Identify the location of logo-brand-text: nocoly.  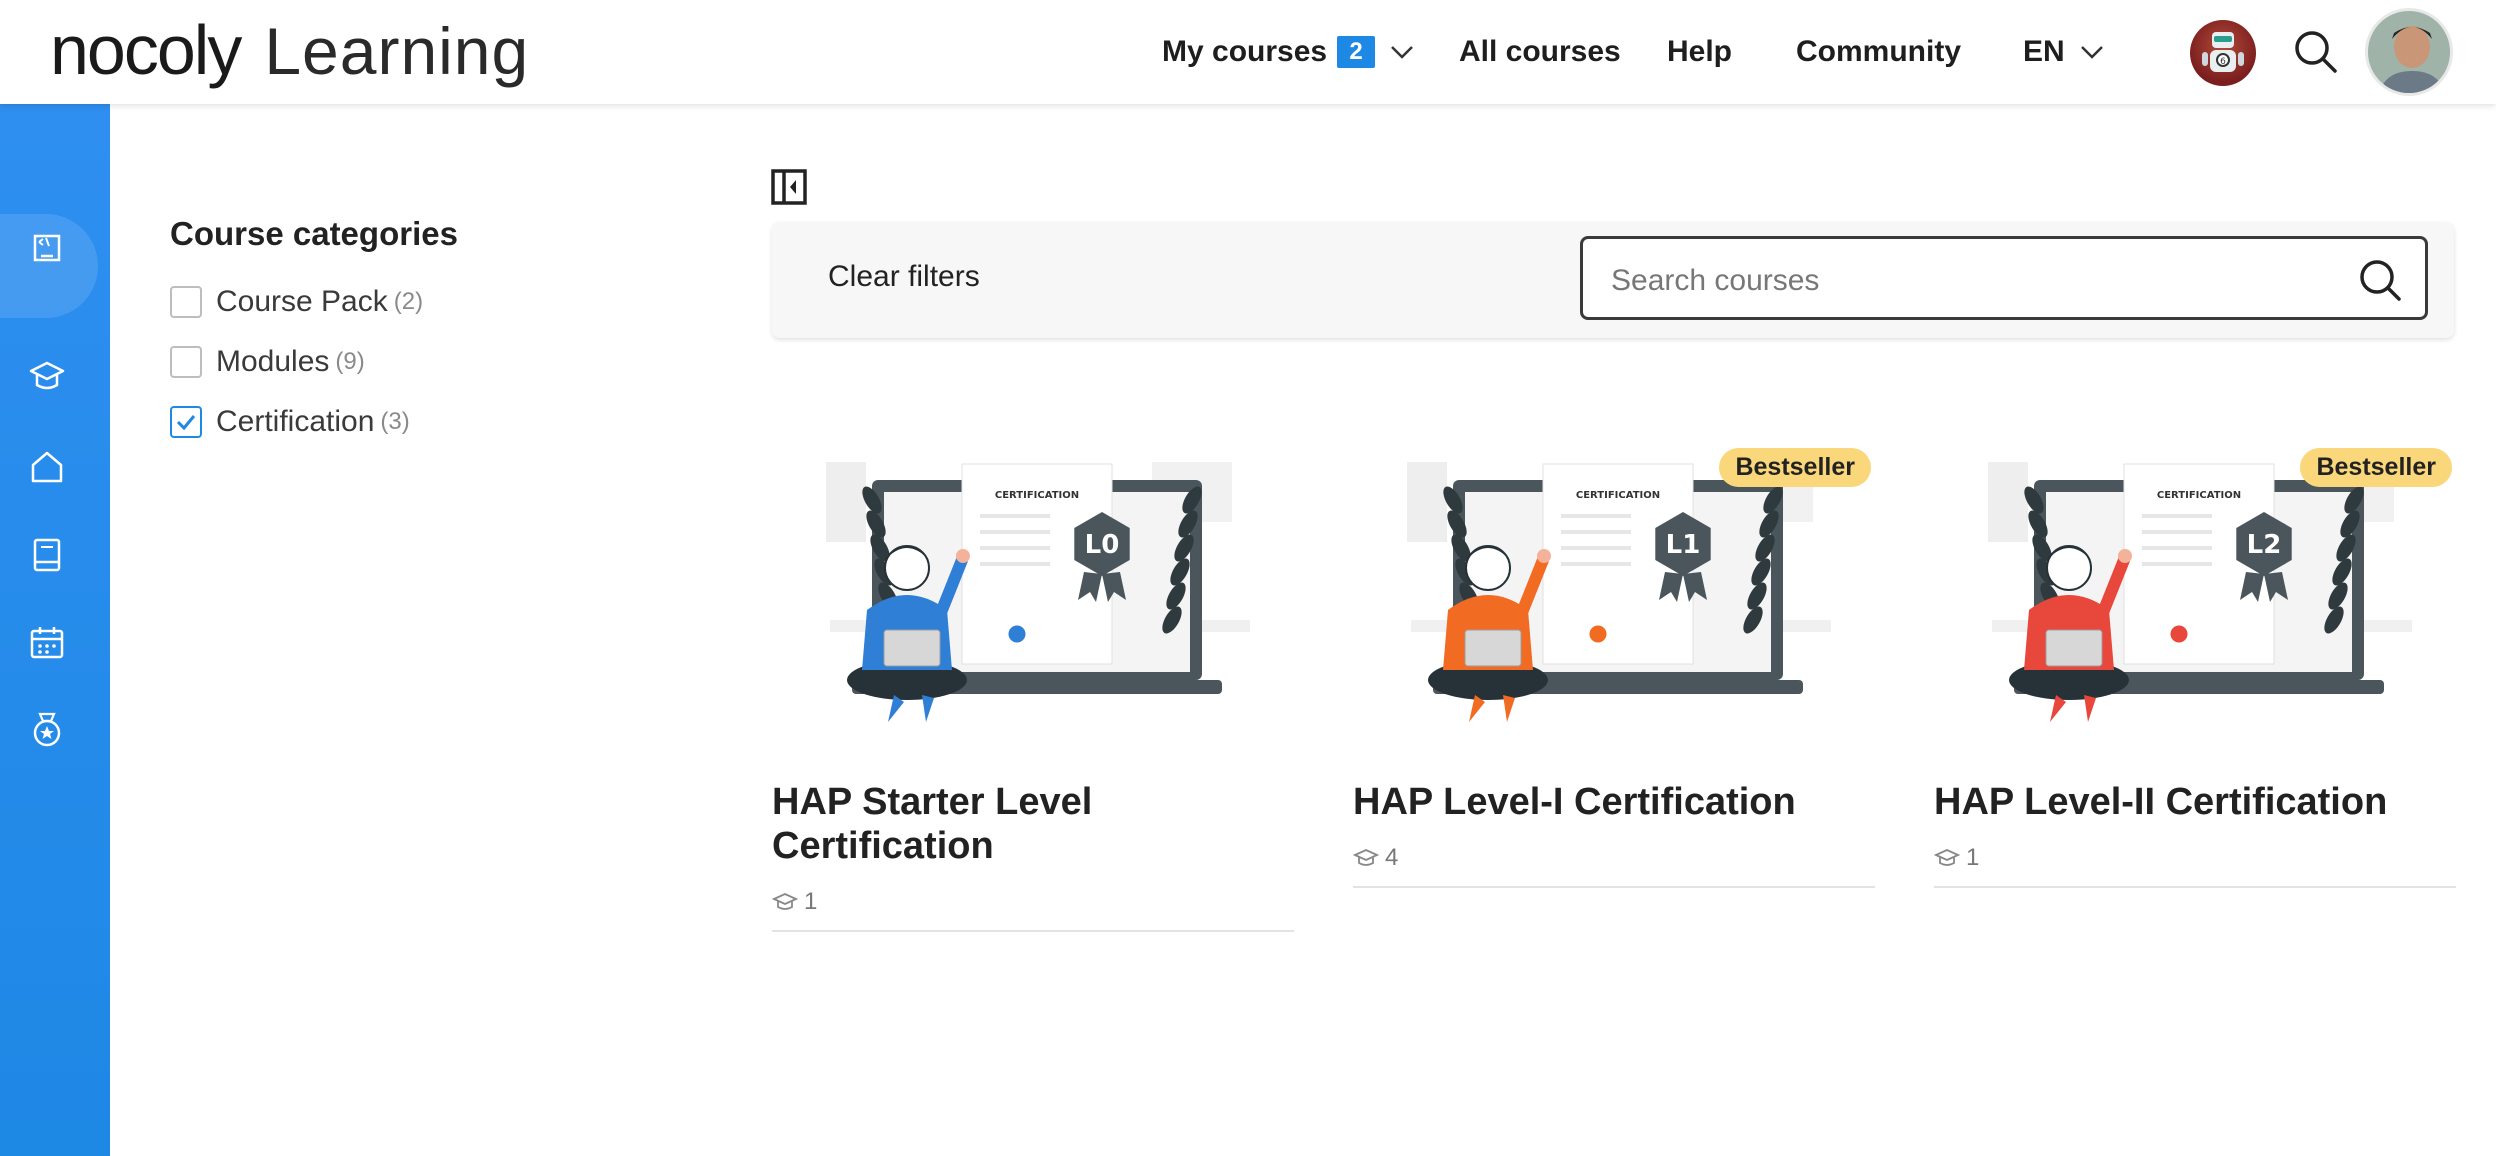
(146, 50).